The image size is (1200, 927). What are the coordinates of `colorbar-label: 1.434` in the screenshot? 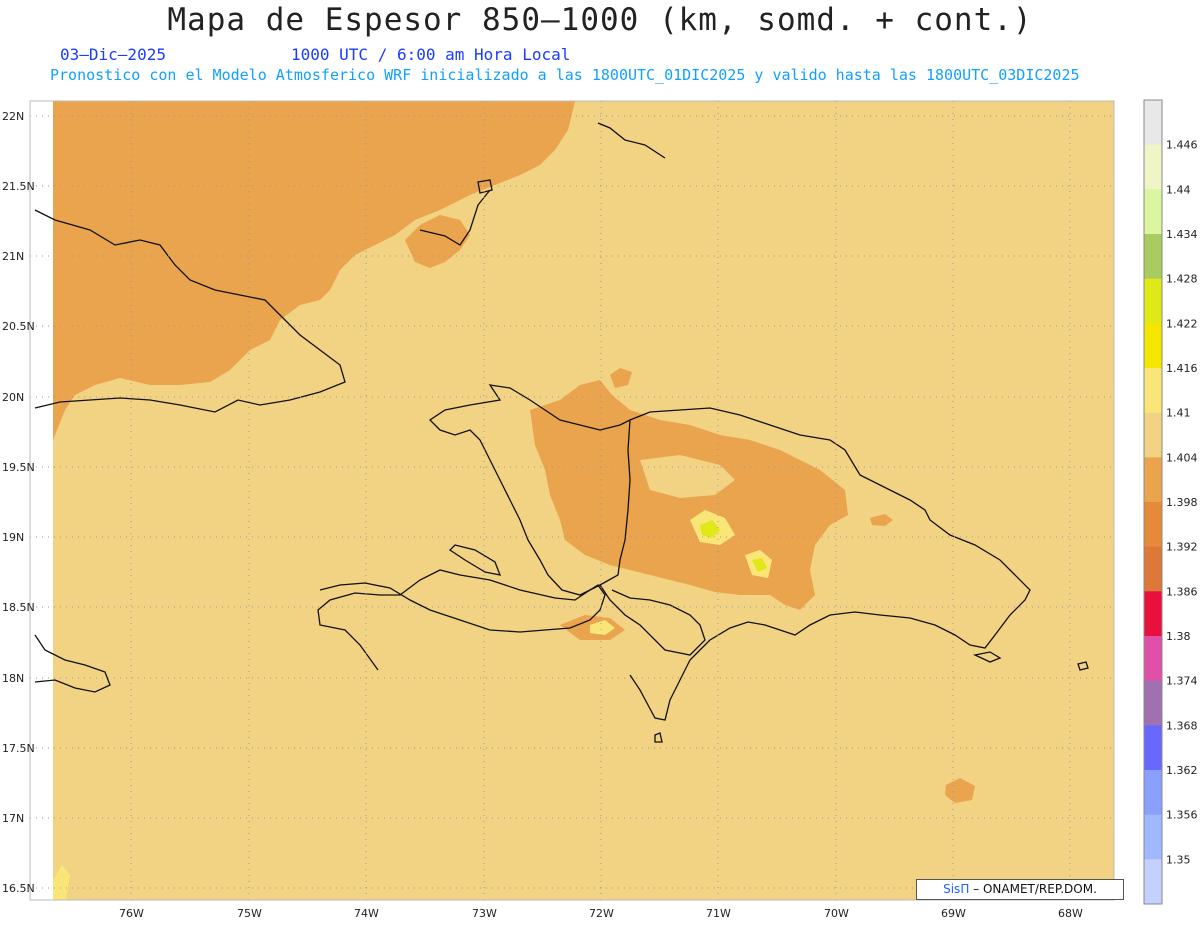 It's located at (1182, 234).